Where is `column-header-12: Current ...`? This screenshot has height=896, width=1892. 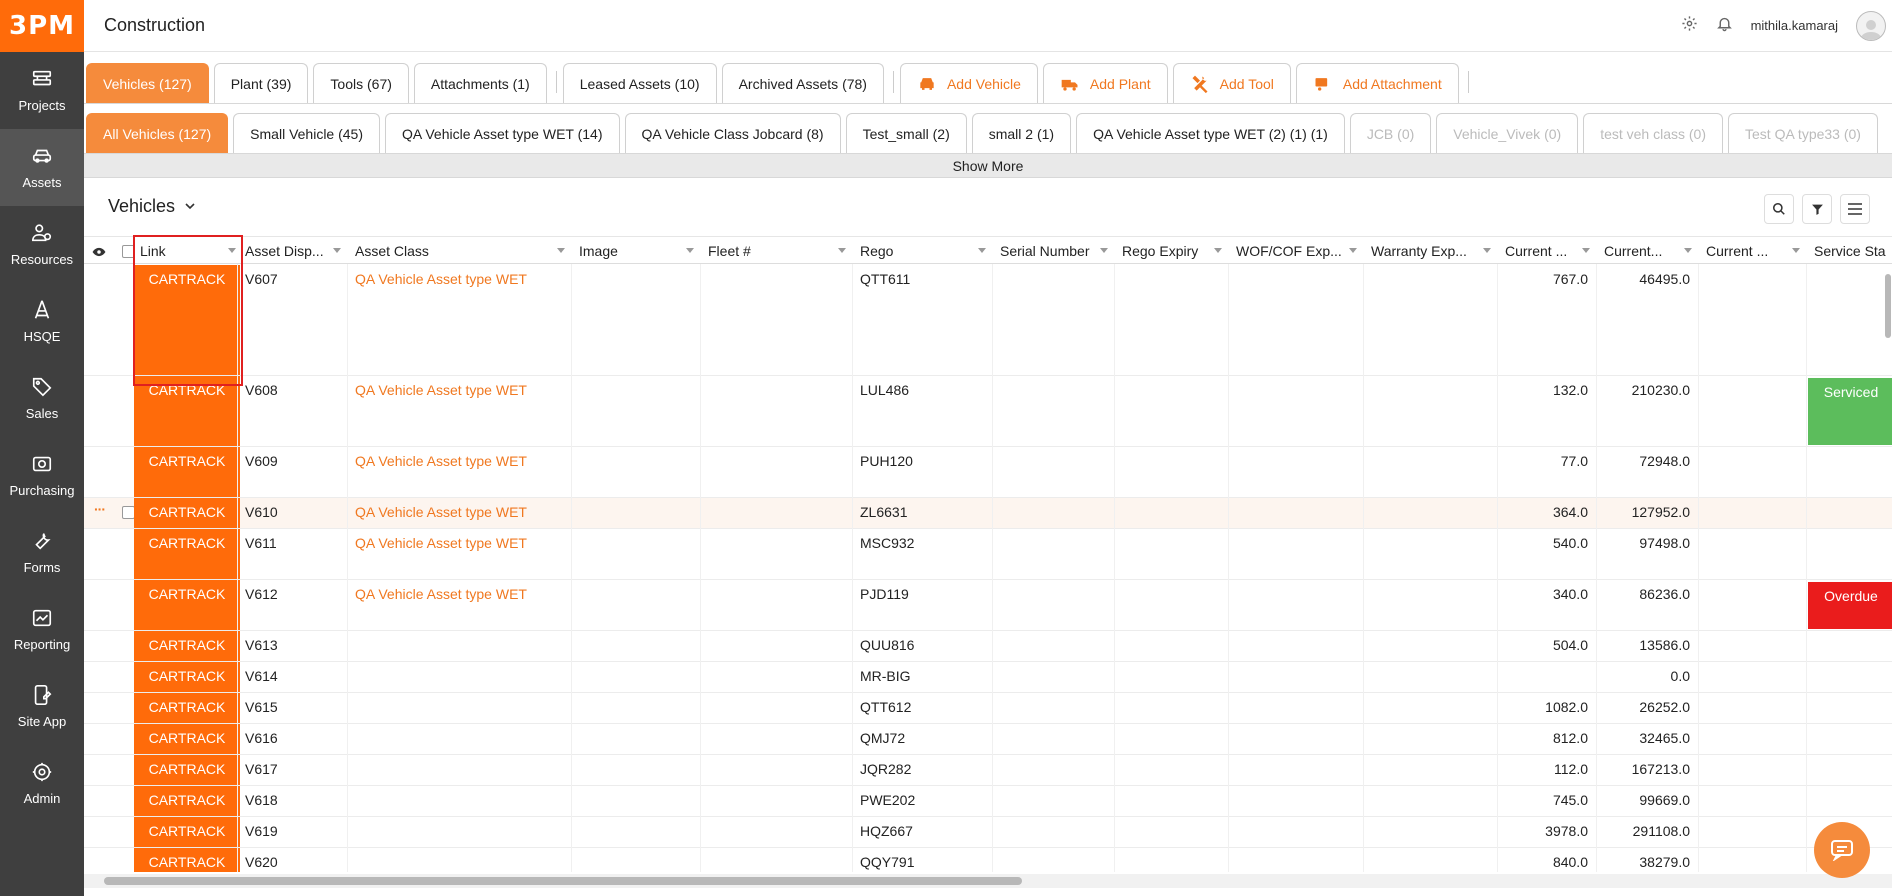
column-header-12: Current ... is located at coordinates (1752, 251).